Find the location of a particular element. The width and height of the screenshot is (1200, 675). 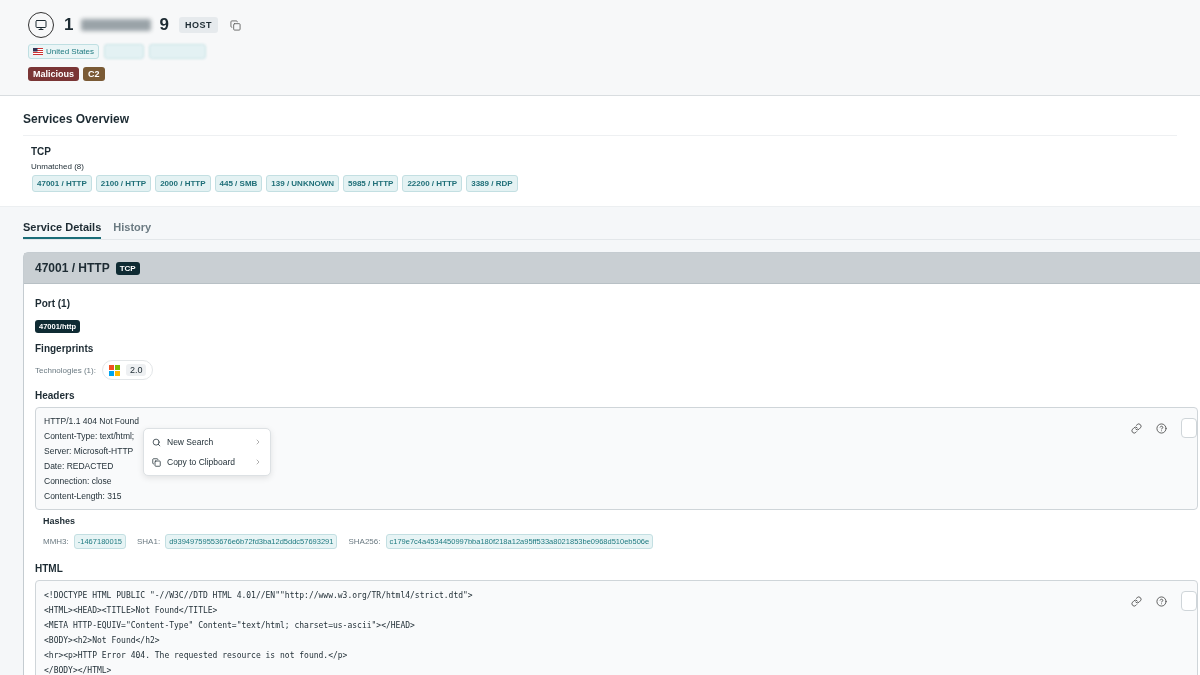

threat-label: C2 is located at coordinates (94, 74).